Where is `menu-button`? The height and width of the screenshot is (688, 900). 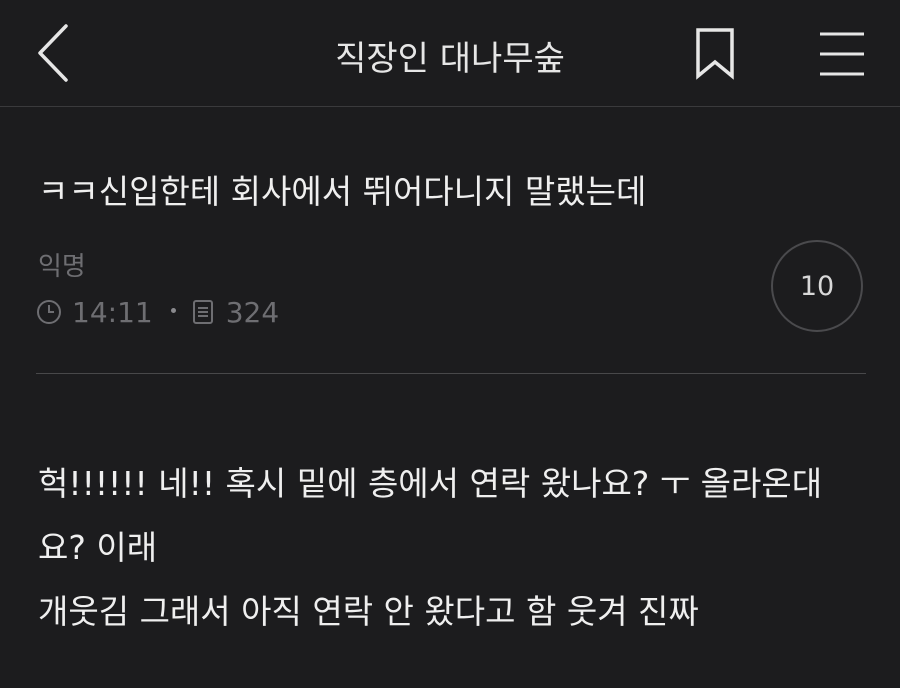 menu-button is located at coordinates (842, 54).